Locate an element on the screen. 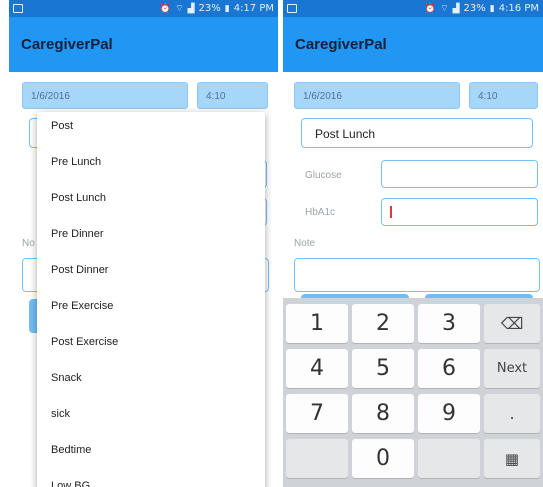  status-bar: ⏰ ⌔ ▟ 23% ▮ 4:17 PM is located at coordinates (143, 8).